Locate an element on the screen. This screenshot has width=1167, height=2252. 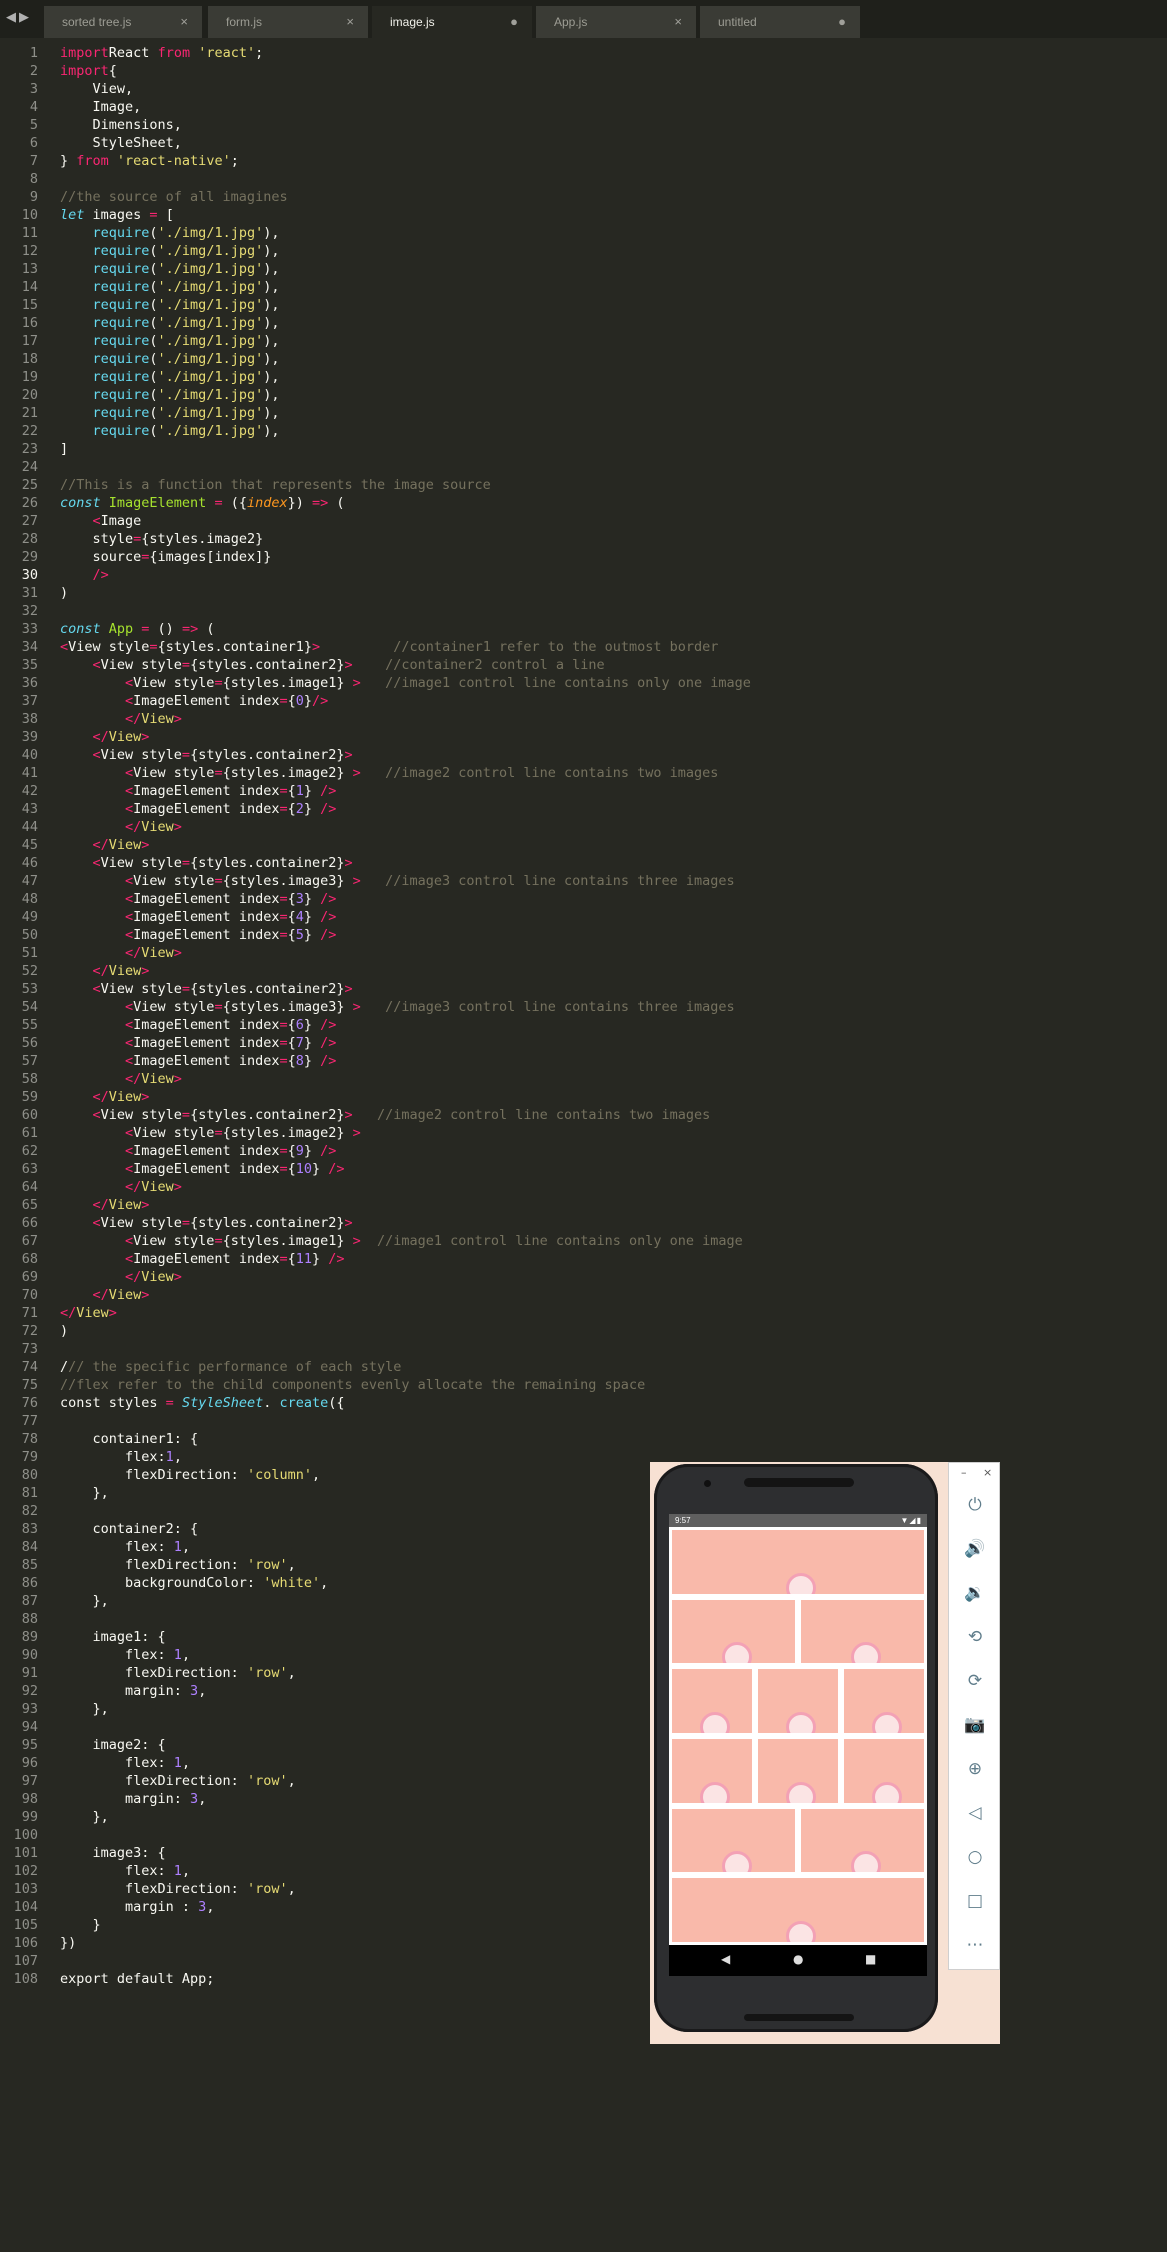
zoom-icon: ⊕ is located at coordinates (975, 1769).